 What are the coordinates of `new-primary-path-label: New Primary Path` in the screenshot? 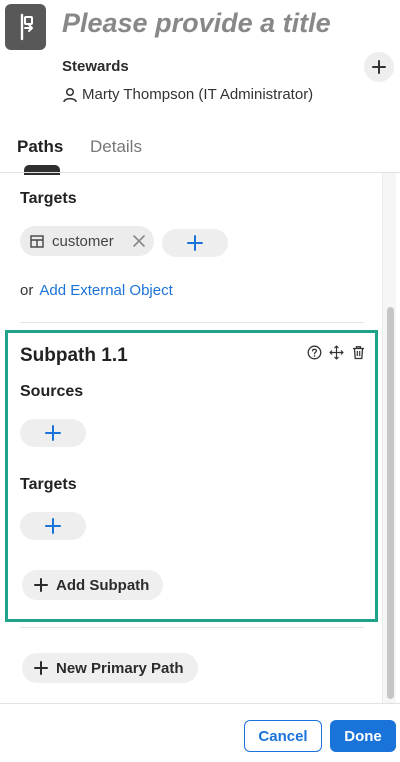 It's located at (120, 668).